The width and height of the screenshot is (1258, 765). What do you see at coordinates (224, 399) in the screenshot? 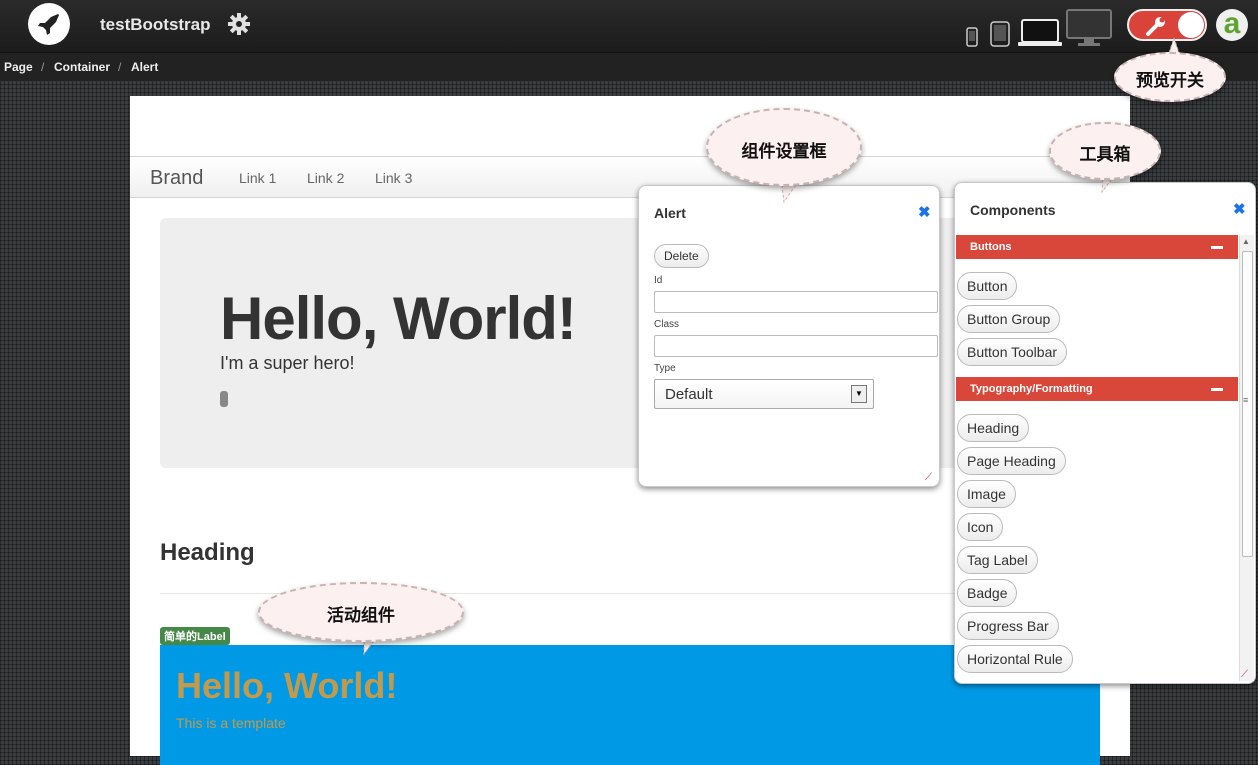
I see `hero-button` at bounding box center [224, 399].